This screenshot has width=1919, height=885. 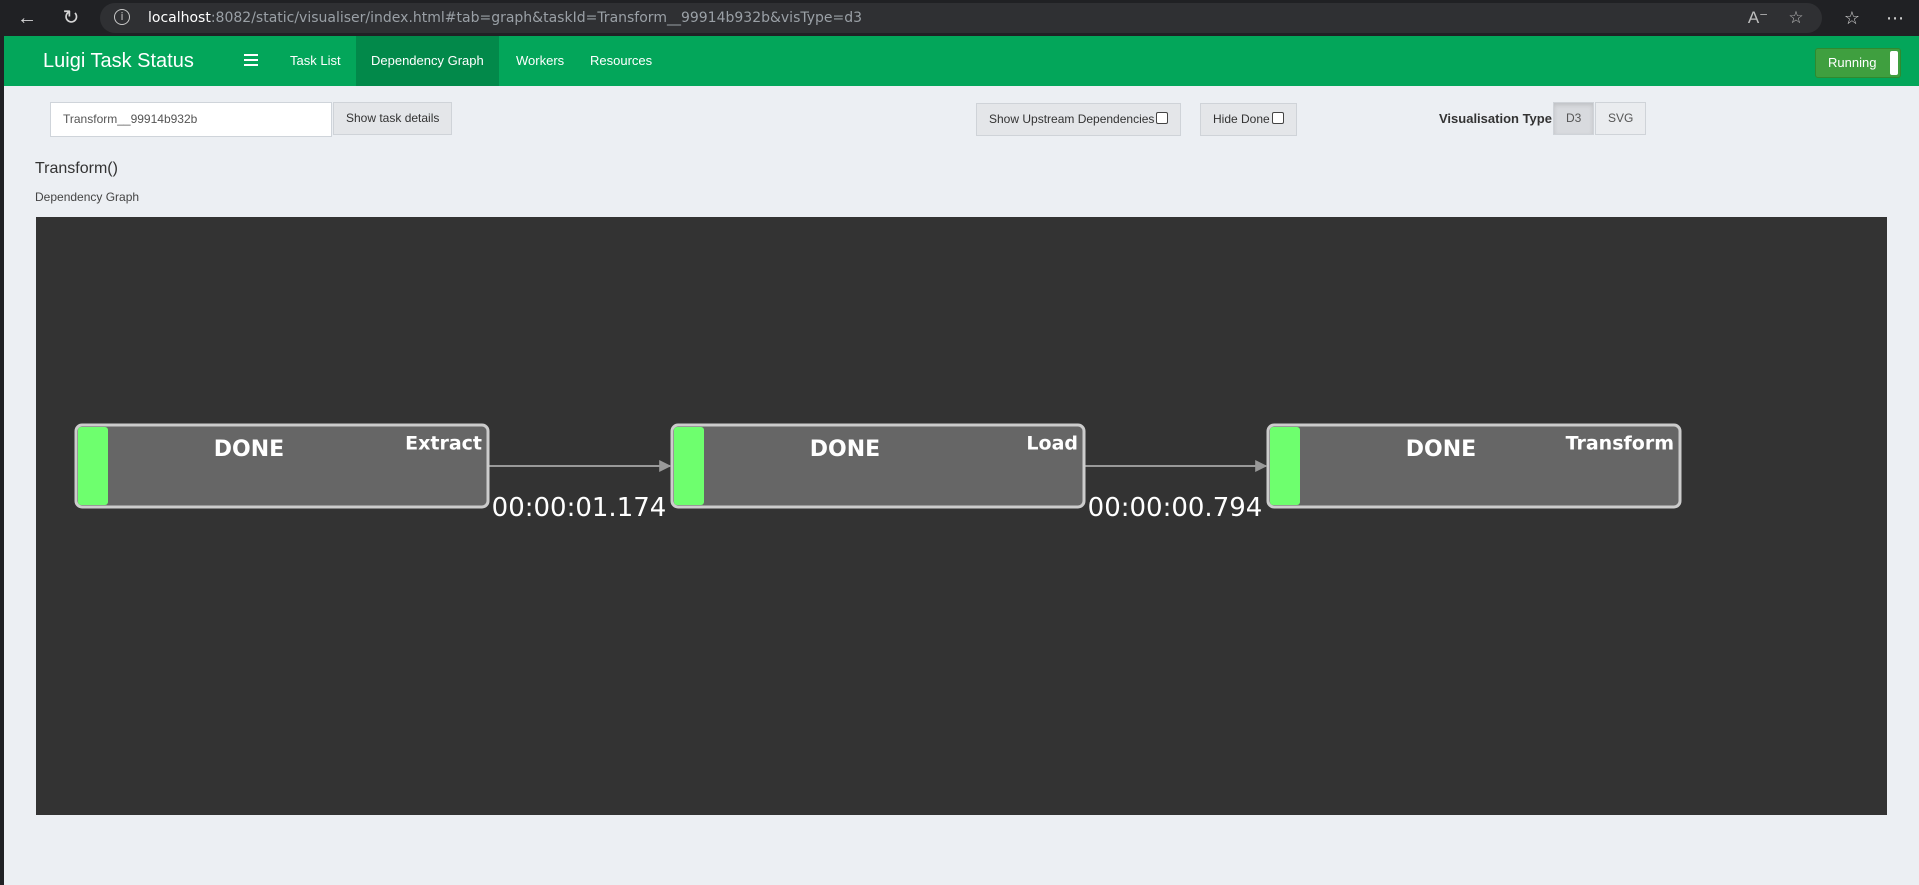 What do you see at coordinates (282, 466) in the screenshot?
I see `task-node: DONE Extract` at bounding box center [282, 466].